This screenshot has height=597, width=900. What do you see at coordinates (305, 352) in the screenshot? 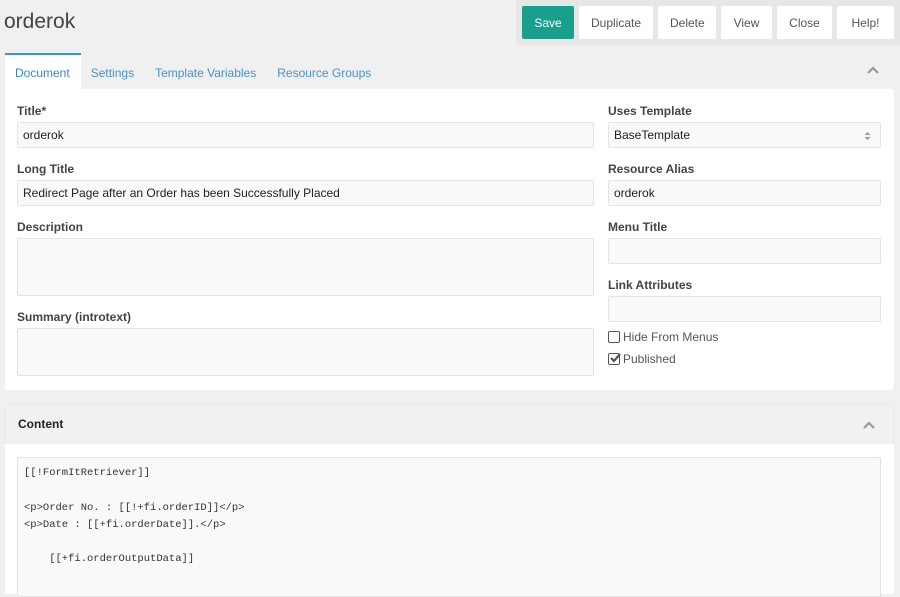
I see `summary-textarea` at bounding box center [305, 352].